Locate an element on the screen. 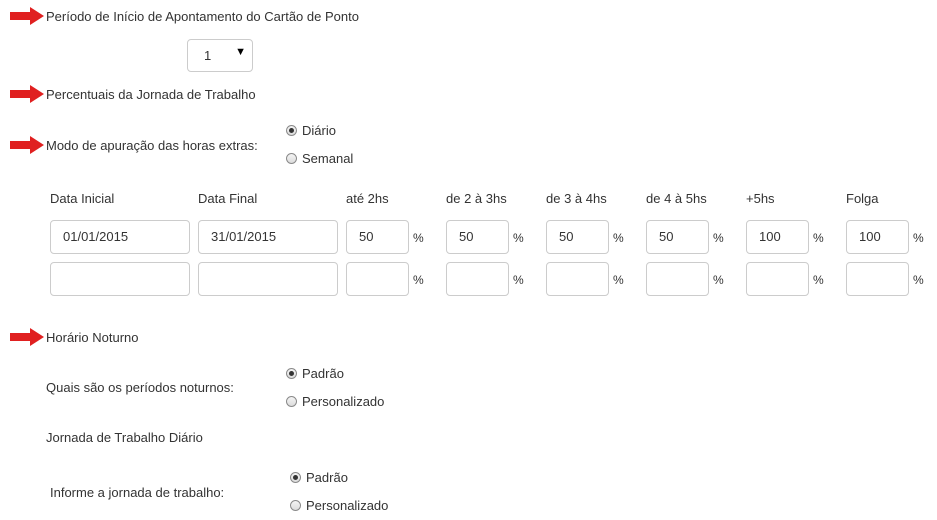  radio-diario-label: Diário is located at coordinates (319, 130).